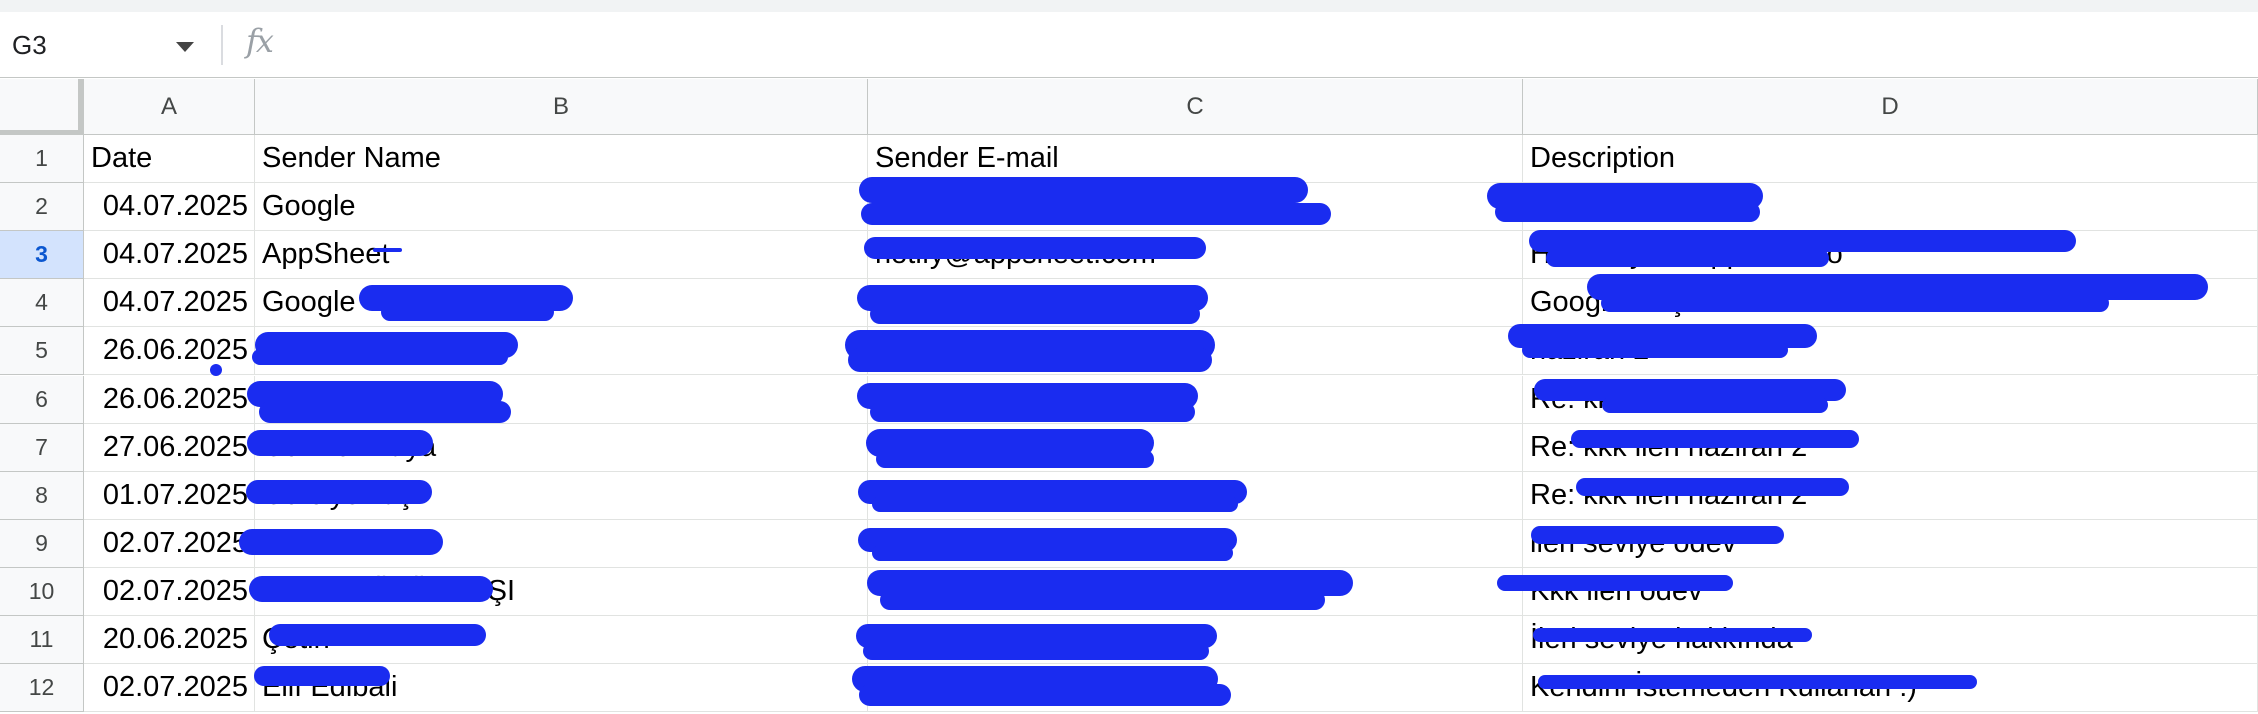  I want to click on cell-d5: haziran 2, so click(1890, 351).